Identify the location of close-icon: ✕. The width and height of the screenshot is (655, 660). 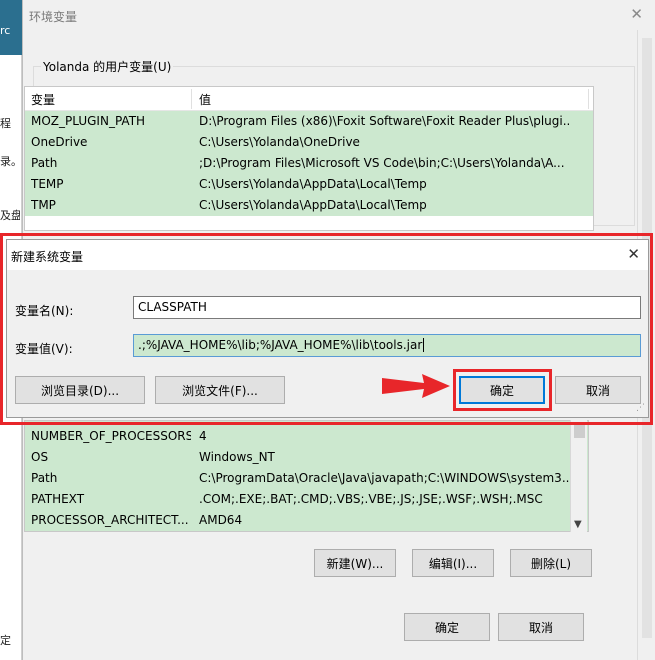
(636, 14).